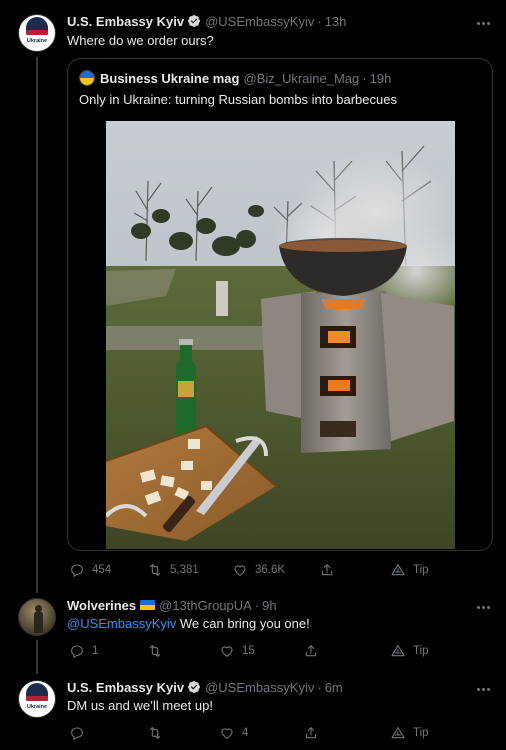 This screenshot has width=506, height=750. I want to click on mention-link: @USEmbassyKyiv, so click(121, 623).